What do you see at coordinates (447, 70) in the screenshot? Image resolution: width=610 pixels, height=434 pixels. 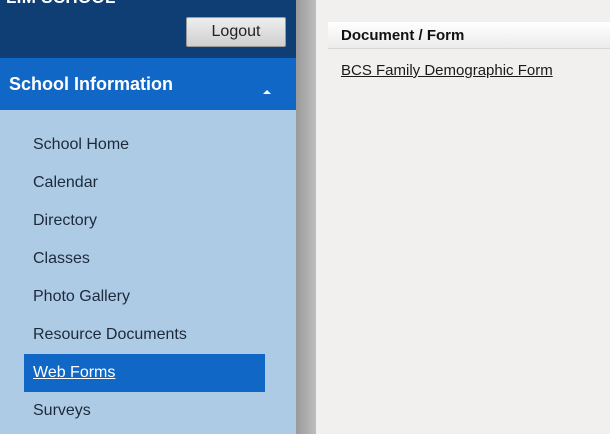 I see `document-link-bcs-family-demographic-form: BCS Family Demographic Form` at bounding box center [447, 70].